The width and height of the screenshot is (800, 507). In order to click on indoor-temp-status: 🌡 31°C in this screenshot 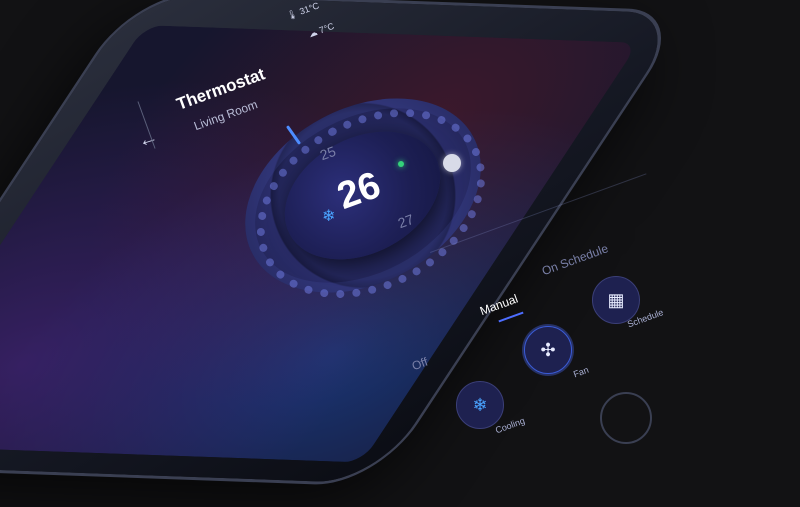, I will do `click(303, 11)`.